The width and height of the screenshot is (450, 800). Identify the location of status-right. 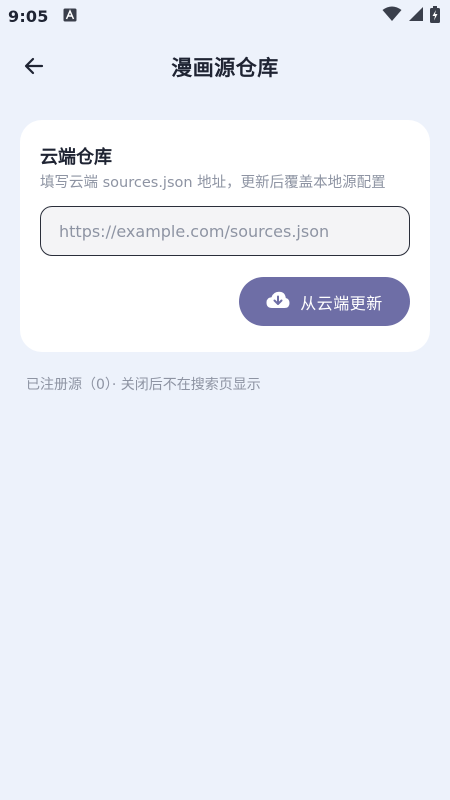
(411, 16).